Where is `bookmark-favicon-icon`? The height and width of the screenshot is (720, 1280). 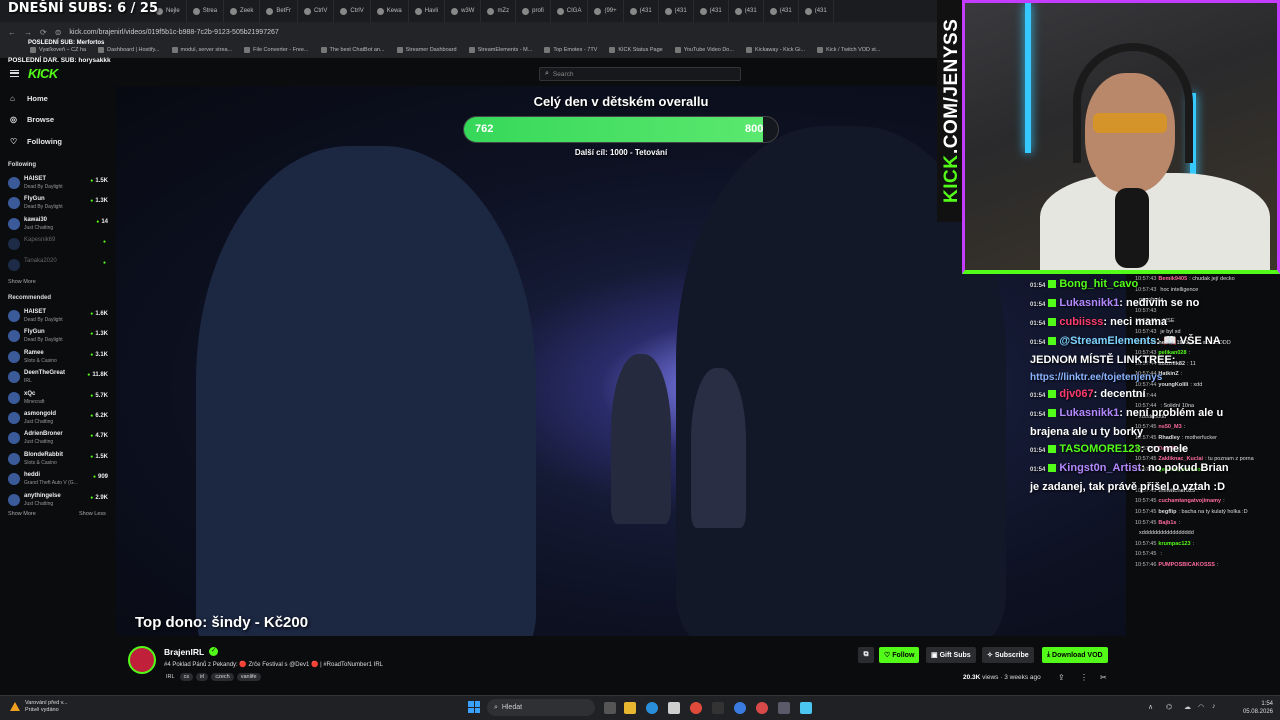 bookmark-favicon-icon is located at coordinates (33, 50).